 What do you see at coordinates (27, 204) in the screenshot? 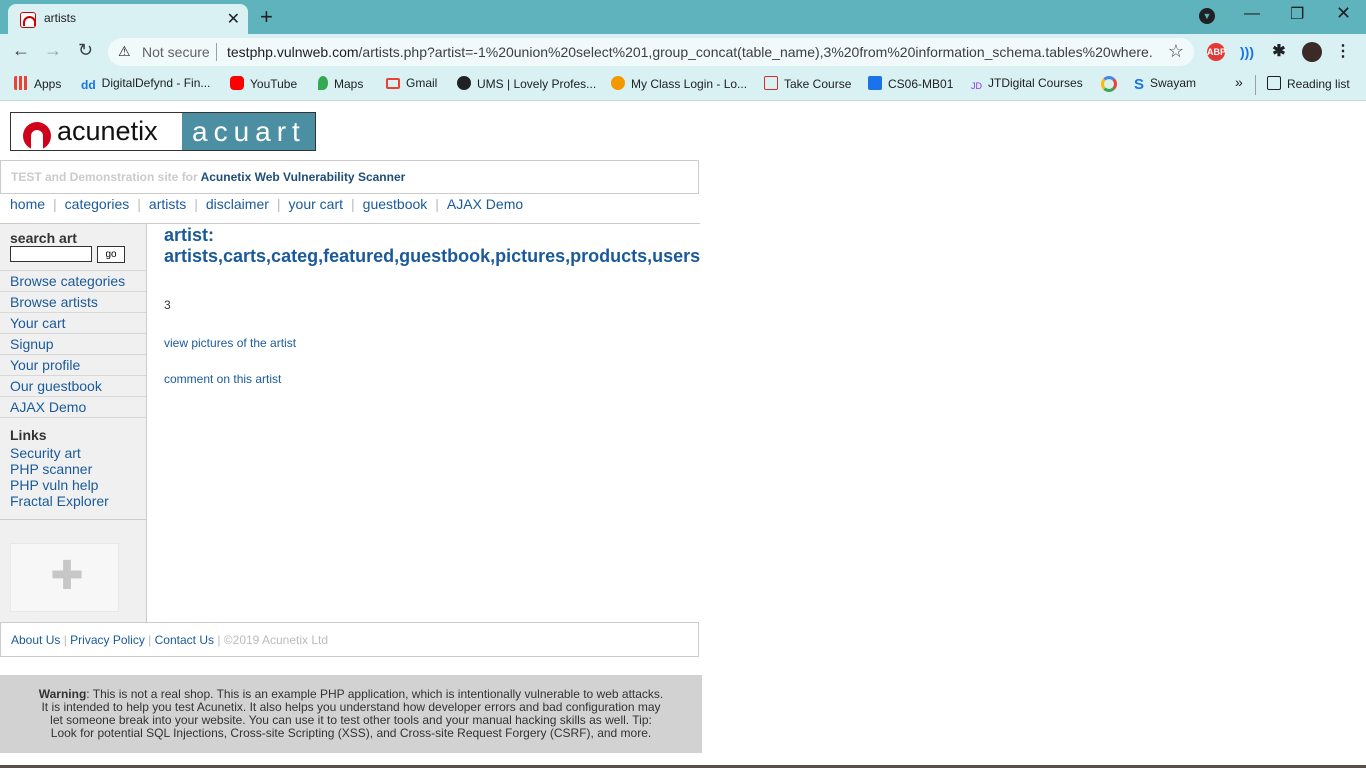
I see `nav-home: home` at bounding box center [27, 204].